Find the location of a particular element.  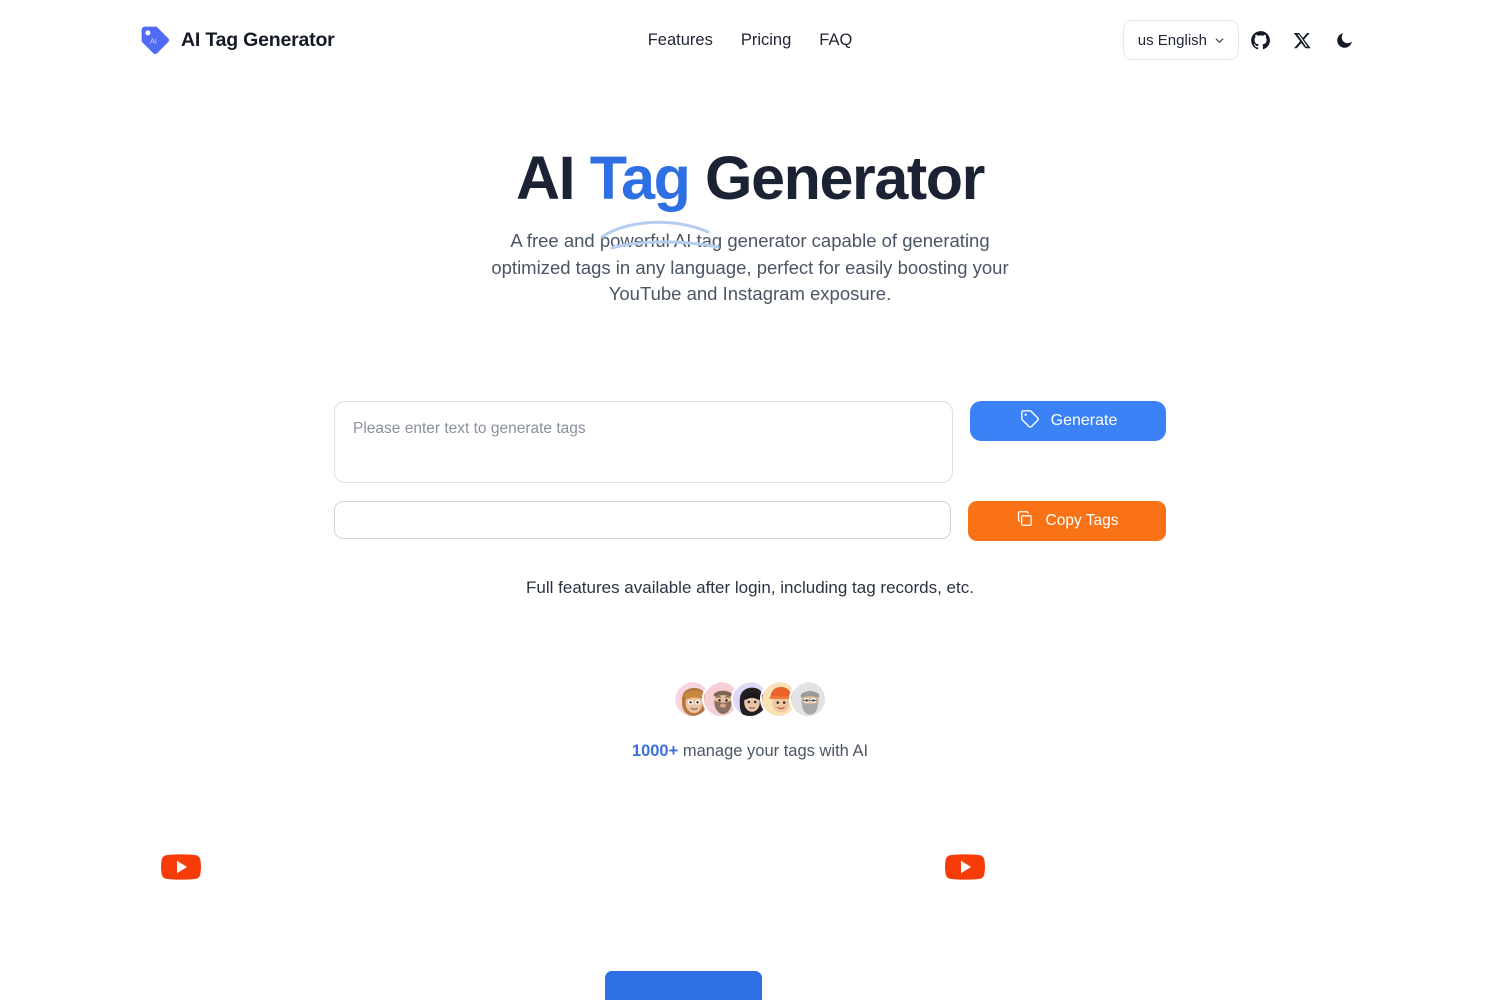

copy-tags-button: Copy Tags is located at coordinates (1067, 520).